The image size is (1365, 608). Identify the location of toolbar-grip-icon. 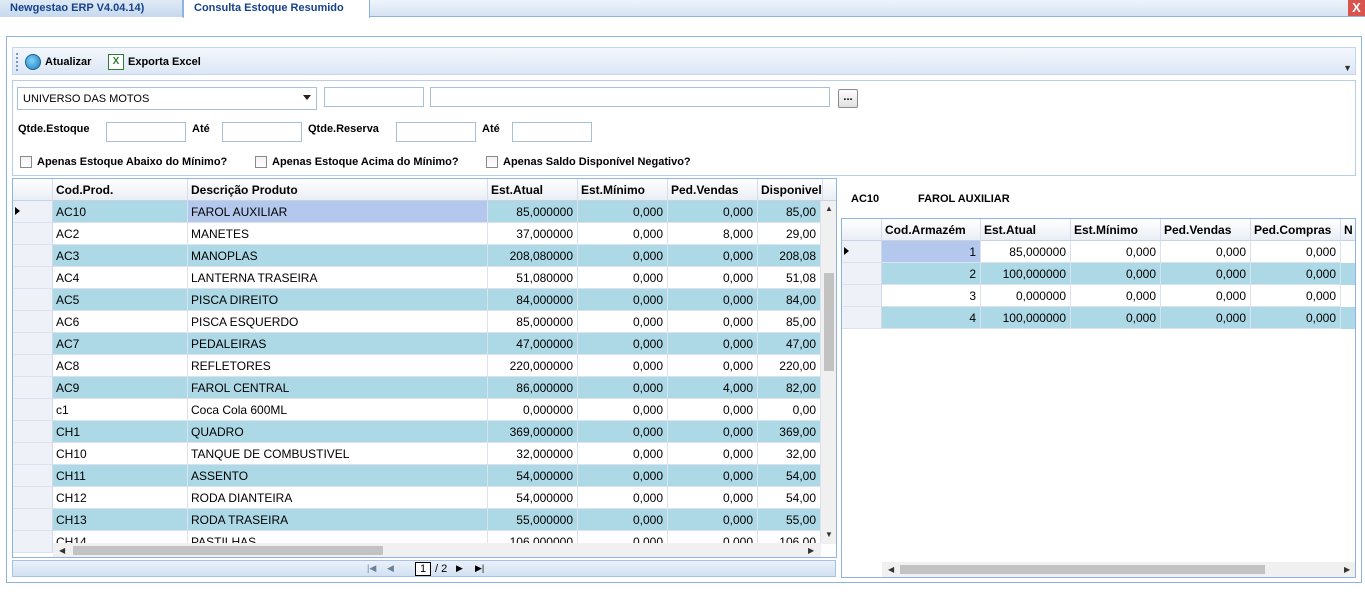
(17, 62).